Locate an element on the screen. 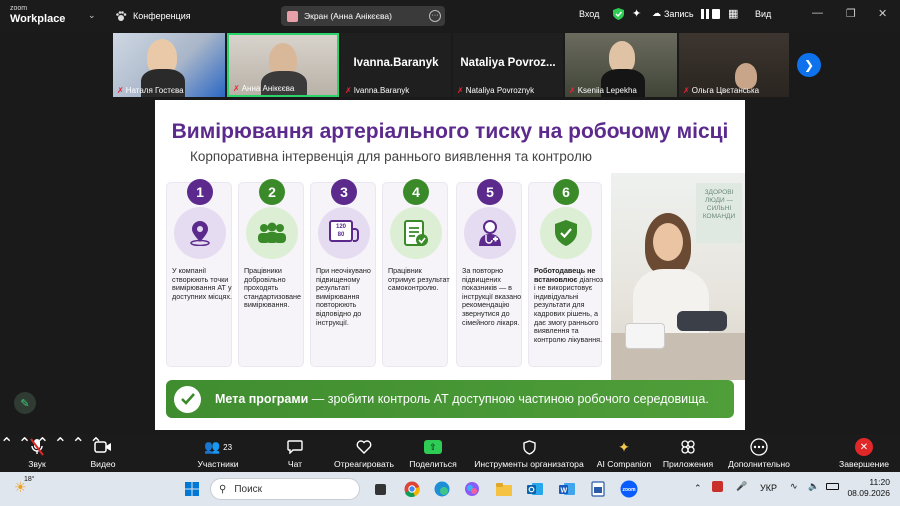  screen-share-indicator: Экран (Анна Анікєєва) ··· is located at coordinates (363, 16).